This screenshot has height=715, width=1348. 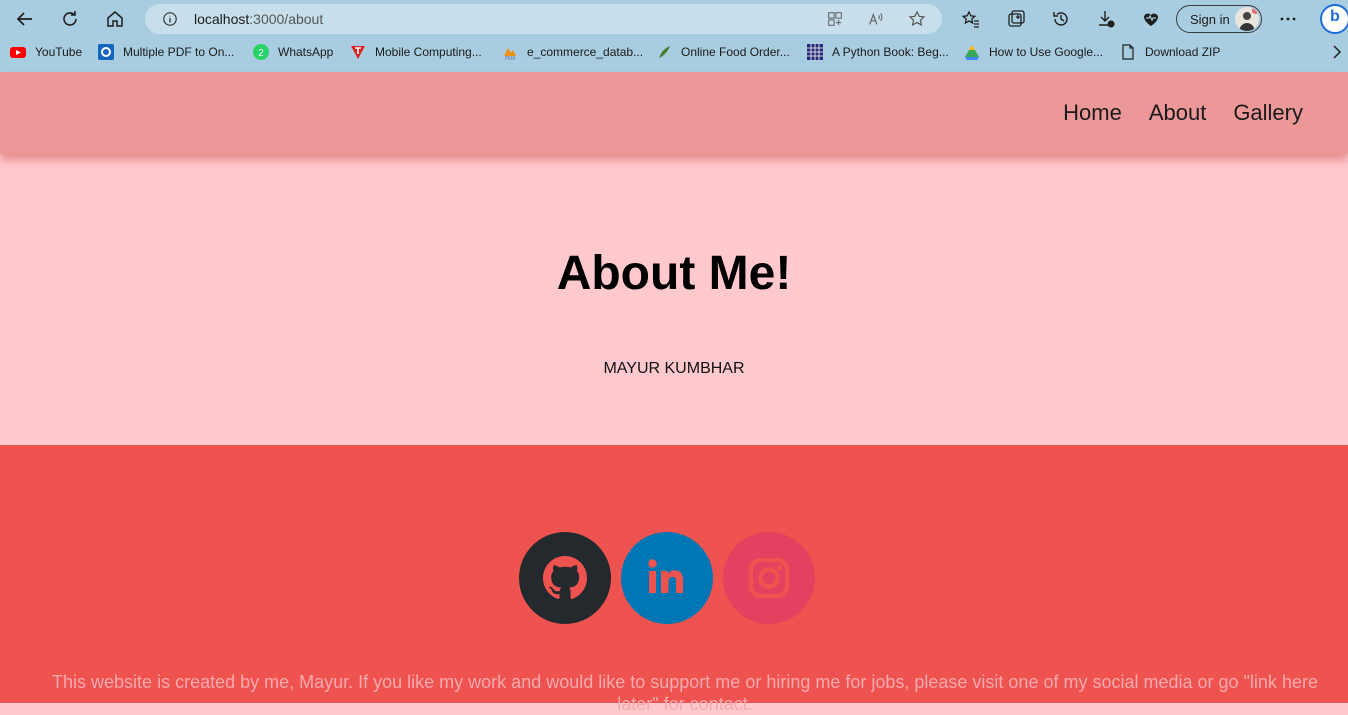 What do you see at coordinates (917, 19) in the screenshot?
I see `favorite-star-icon` at bounding box center [917, 19].